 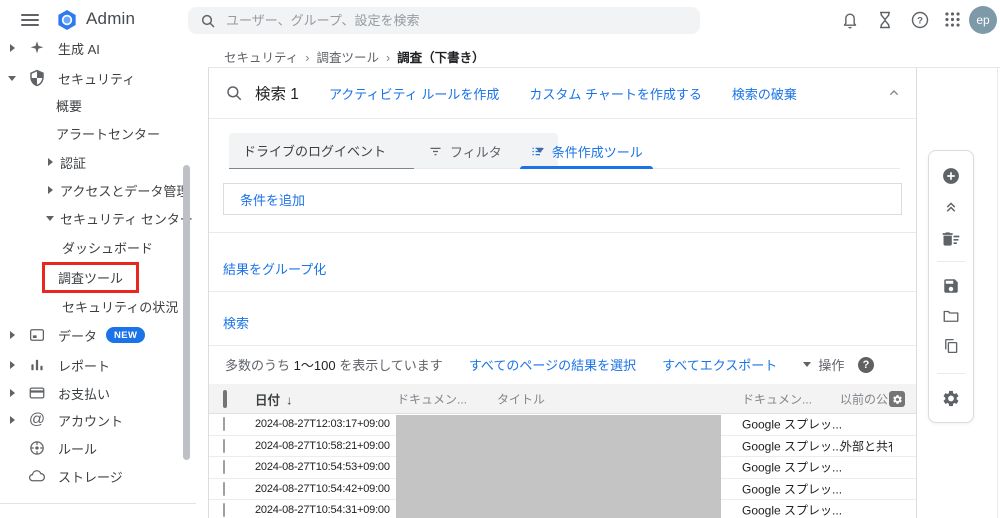 I want to click on sidebar-item-data: データ NEW, so click(x=73, y=335).